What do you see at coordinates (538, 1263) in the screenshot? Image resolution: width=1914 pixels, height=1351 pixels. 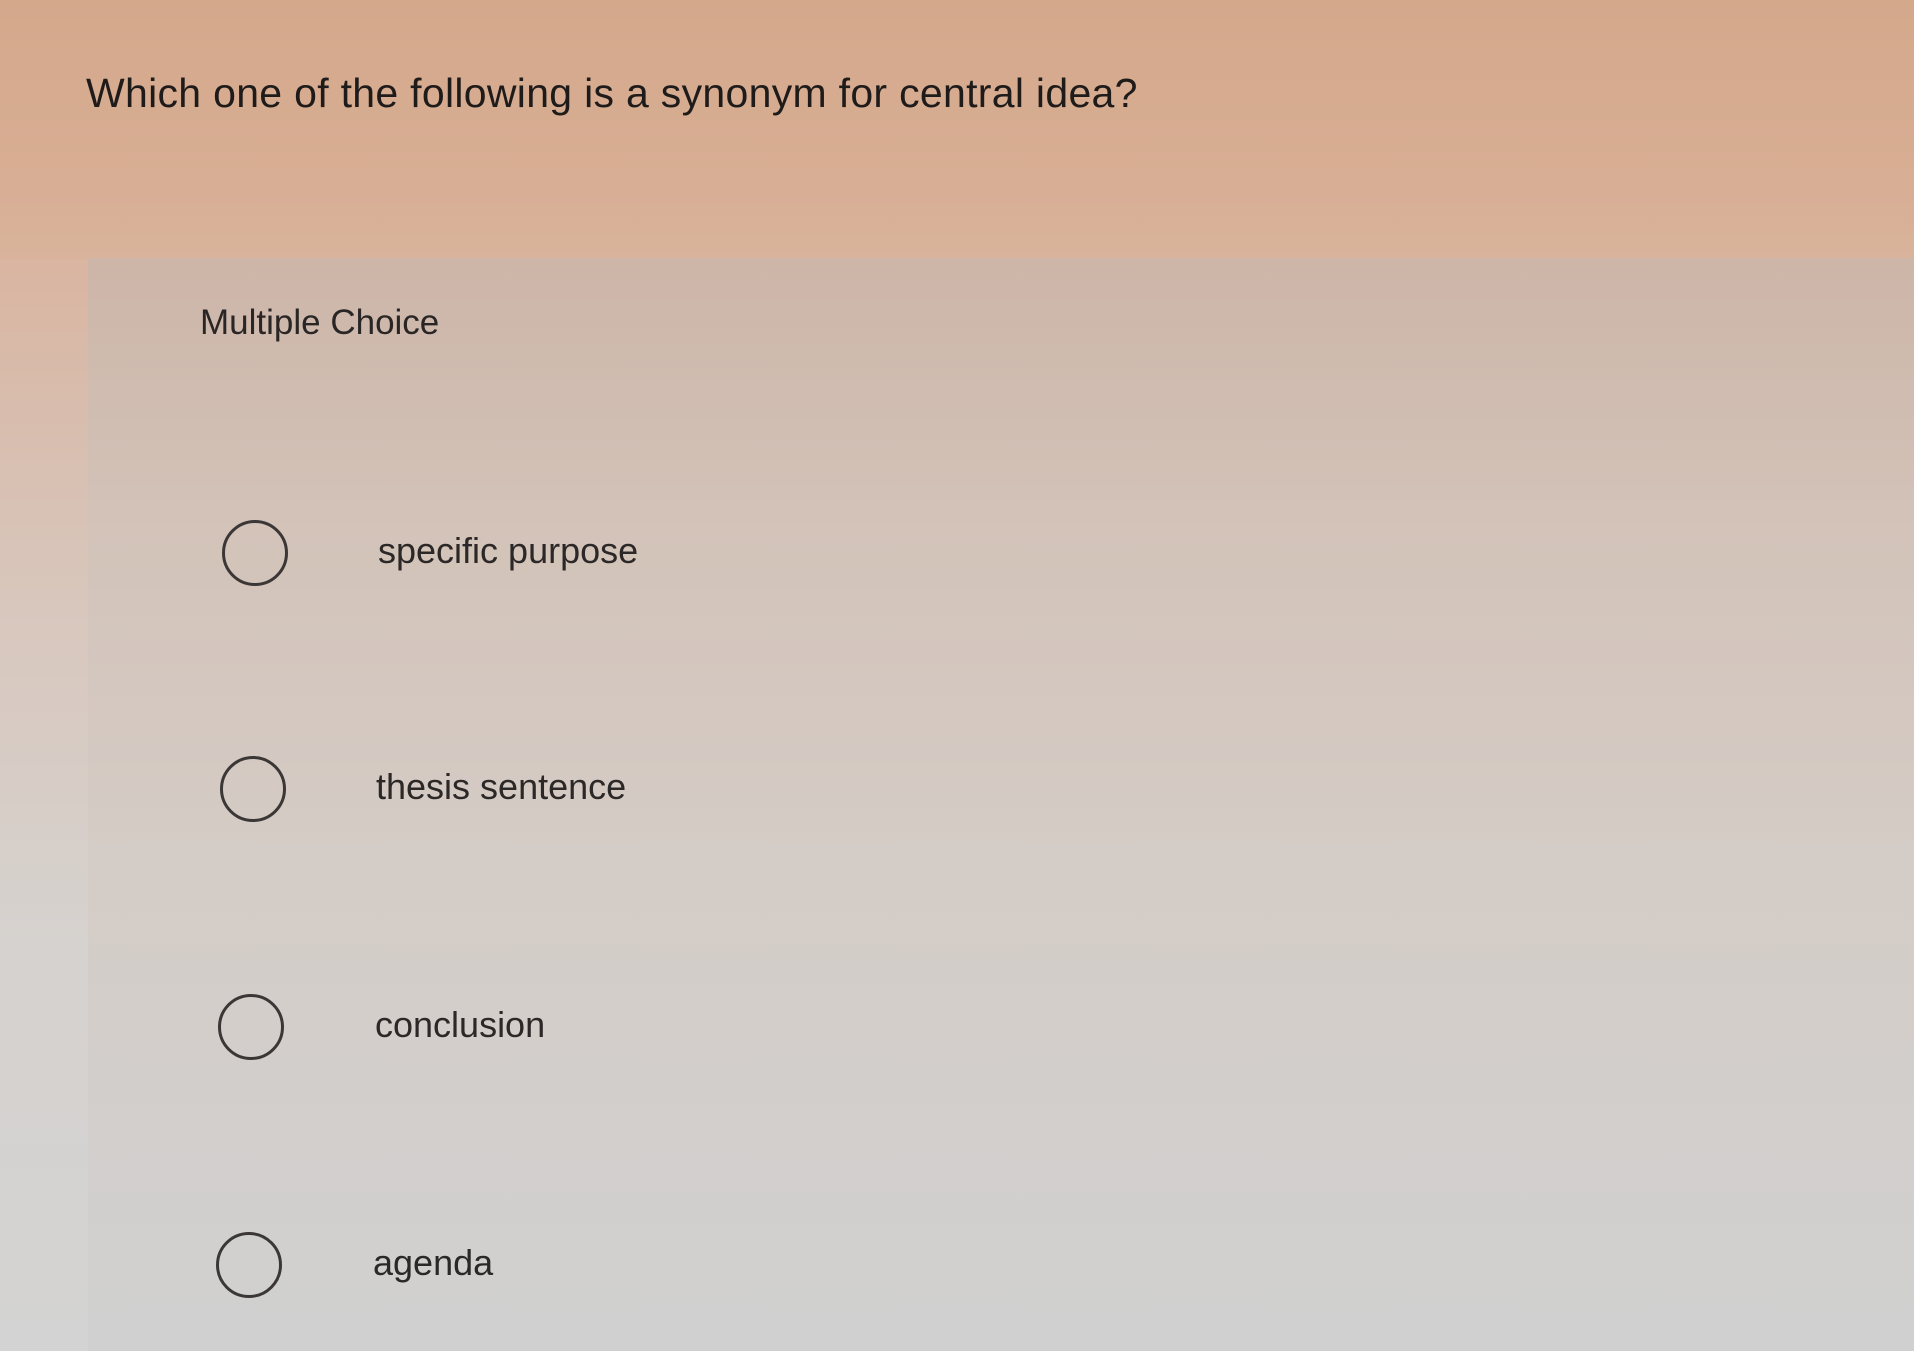 I see `option-agenda: agenda` at bounding box center [538, 1263].